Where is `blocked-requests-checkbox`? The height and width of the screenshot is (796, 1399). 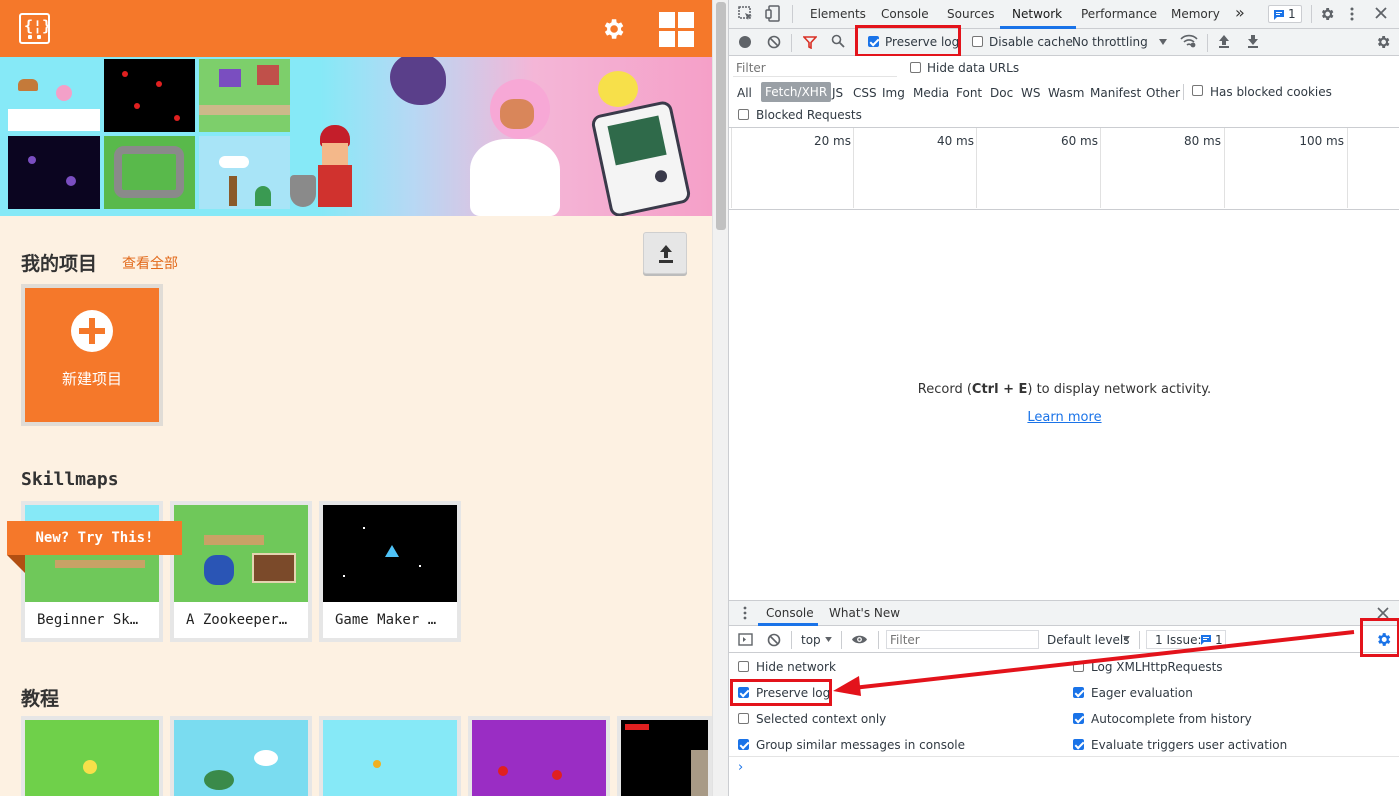
blocked-requests-checkbox is located at coordinates (743, 114).